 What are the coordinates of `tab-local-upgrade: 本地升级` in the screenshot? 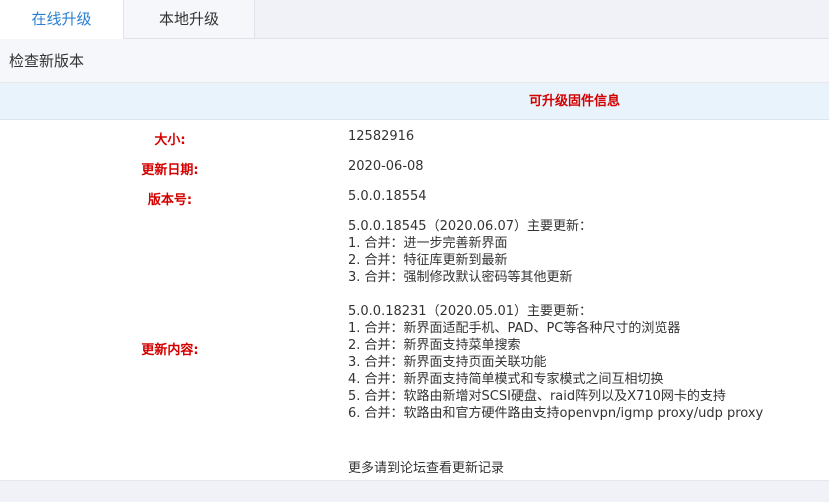 It's located at (189, 19).